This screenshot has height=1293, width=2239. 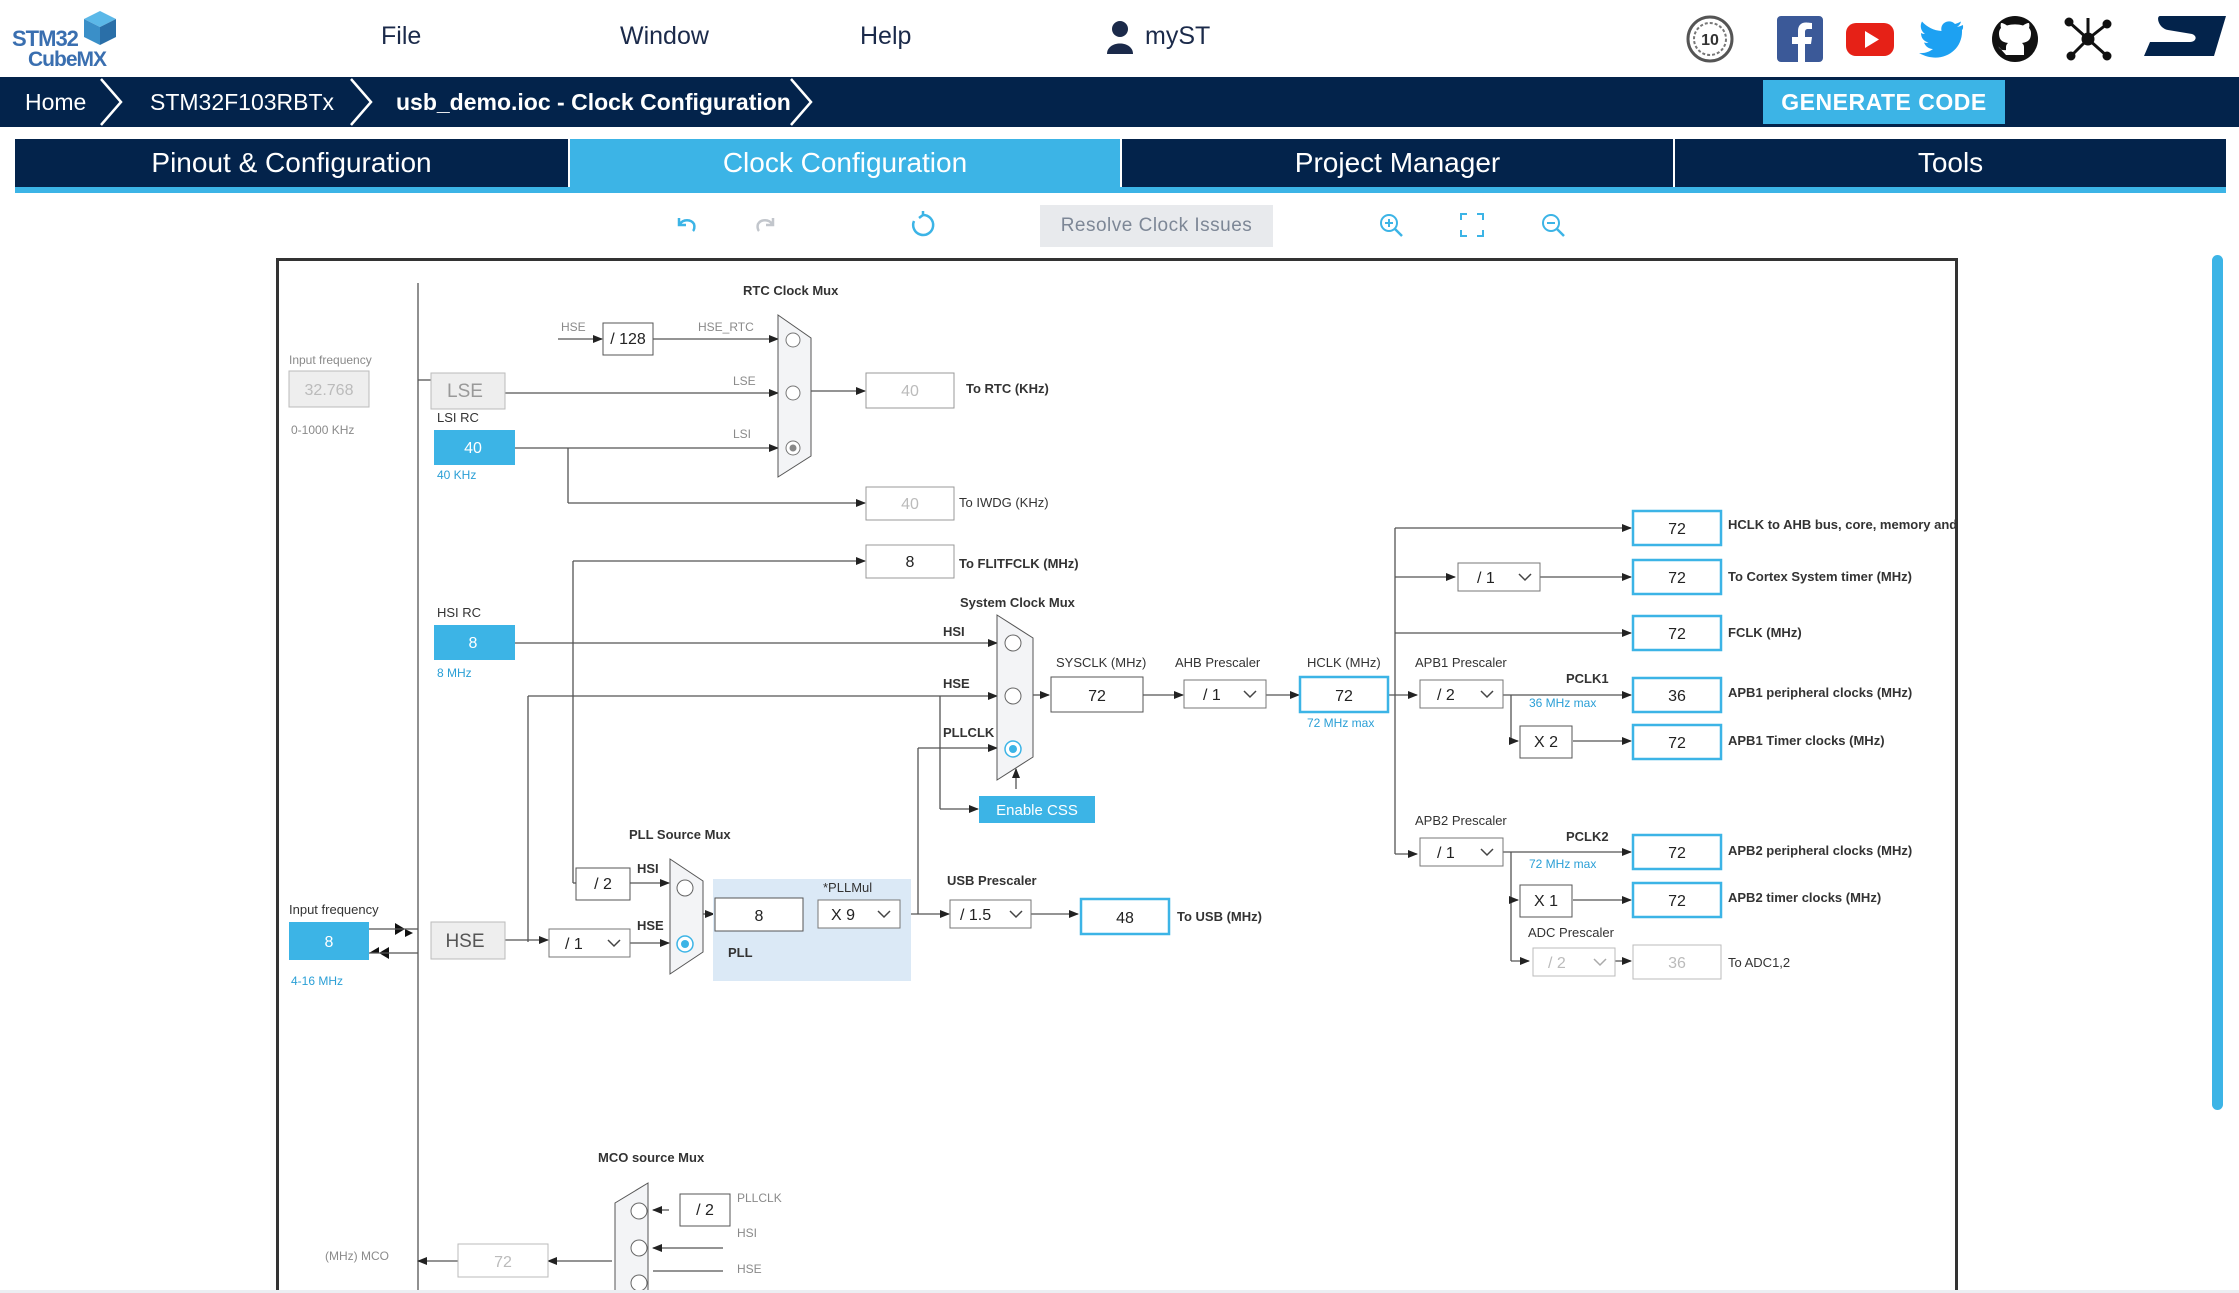 What do you see at coordinates (1461, 820) in the screenshot?
I see `apb2-prescaler-label: APB2 Prescaler` at bounding box center [1461, 820].